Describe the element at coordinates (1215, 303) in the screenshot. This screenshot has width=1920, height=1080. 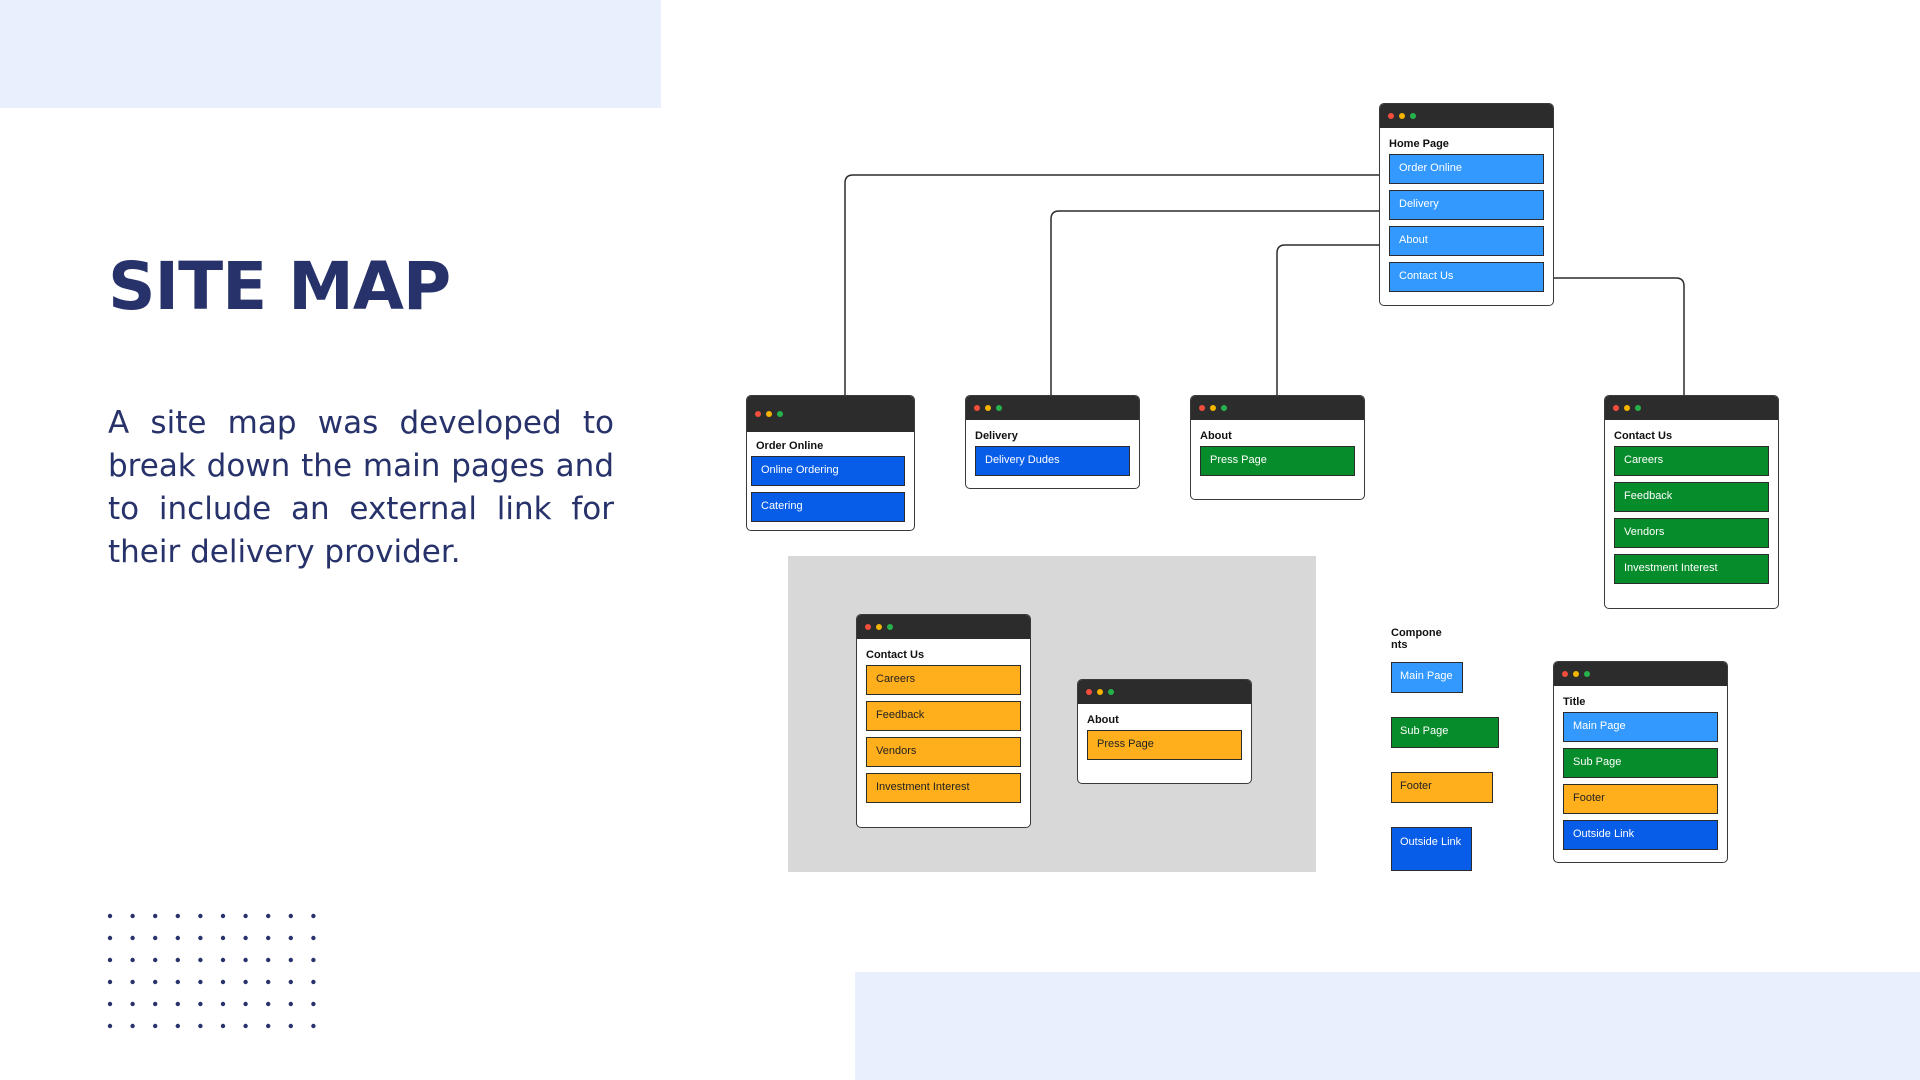
I see `connector-delivery` at that location.